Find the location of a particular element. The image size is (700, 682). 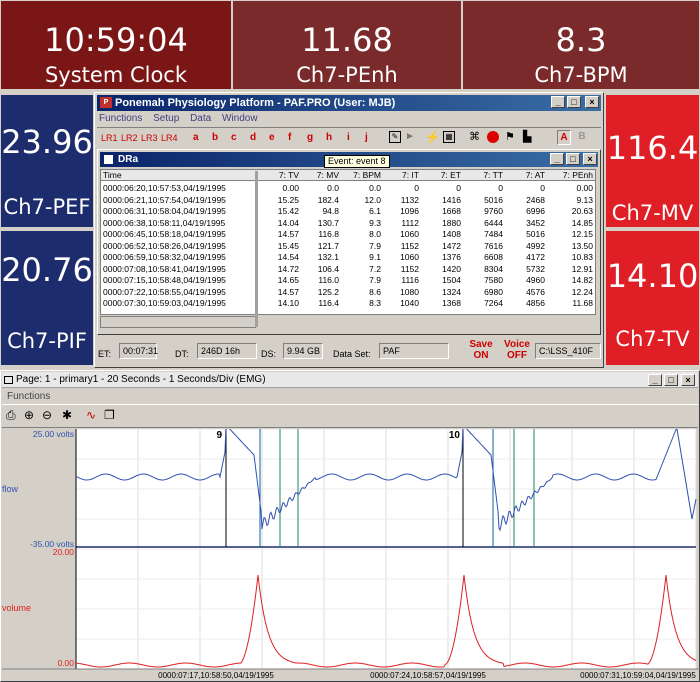

letter-c-button: c is located at coordinates (234, 137).